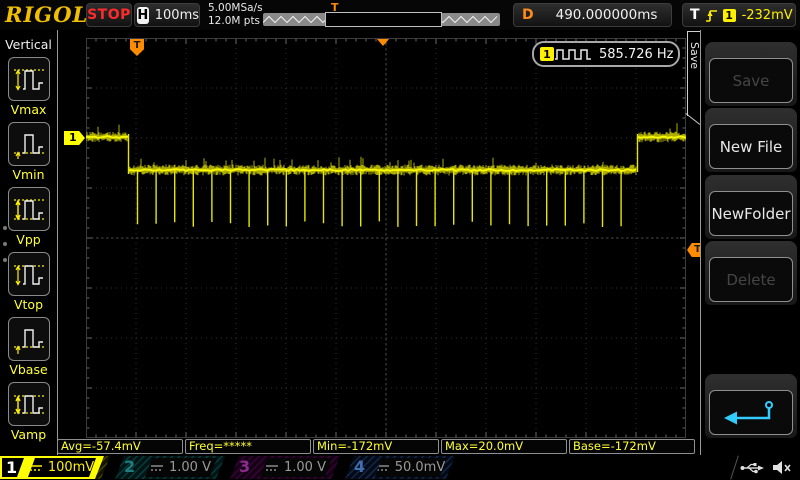 The image size is (800, 480). Describe the element at coordinates (245, 466) in the screenshot. I see `channel-number: 3` at that location.